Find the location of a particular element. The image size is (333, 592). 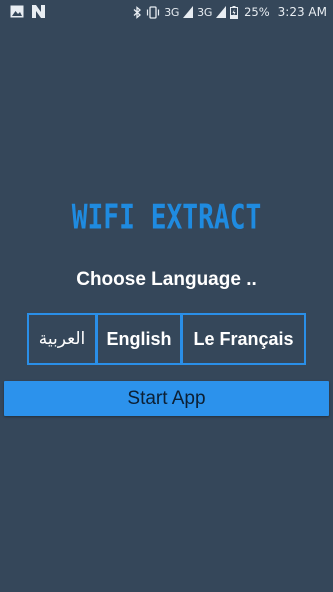

status-bar-right: 3G 3G 25% 3:23 AM is located at coordinates (230, 12).